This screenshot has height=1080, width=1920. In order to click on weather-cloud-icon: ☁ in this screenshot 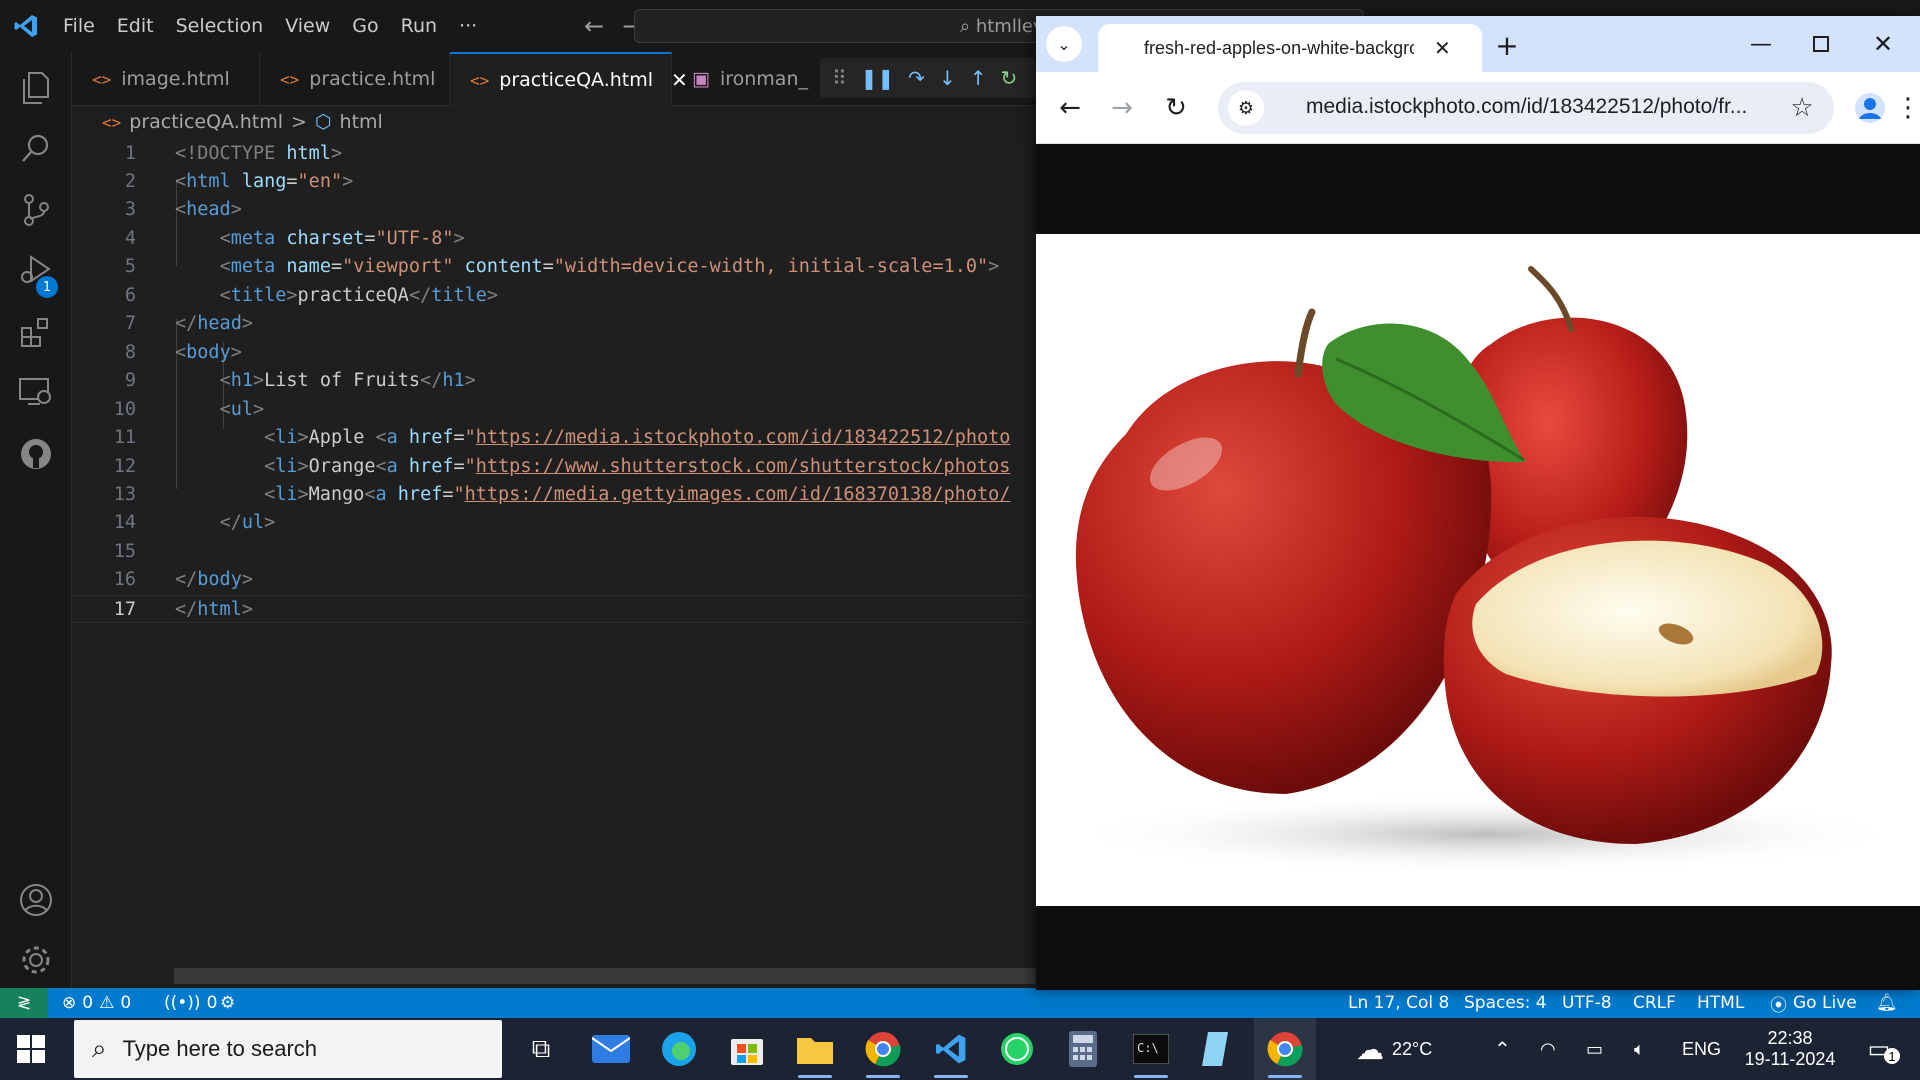, I will do `click(1370, 1049)`.